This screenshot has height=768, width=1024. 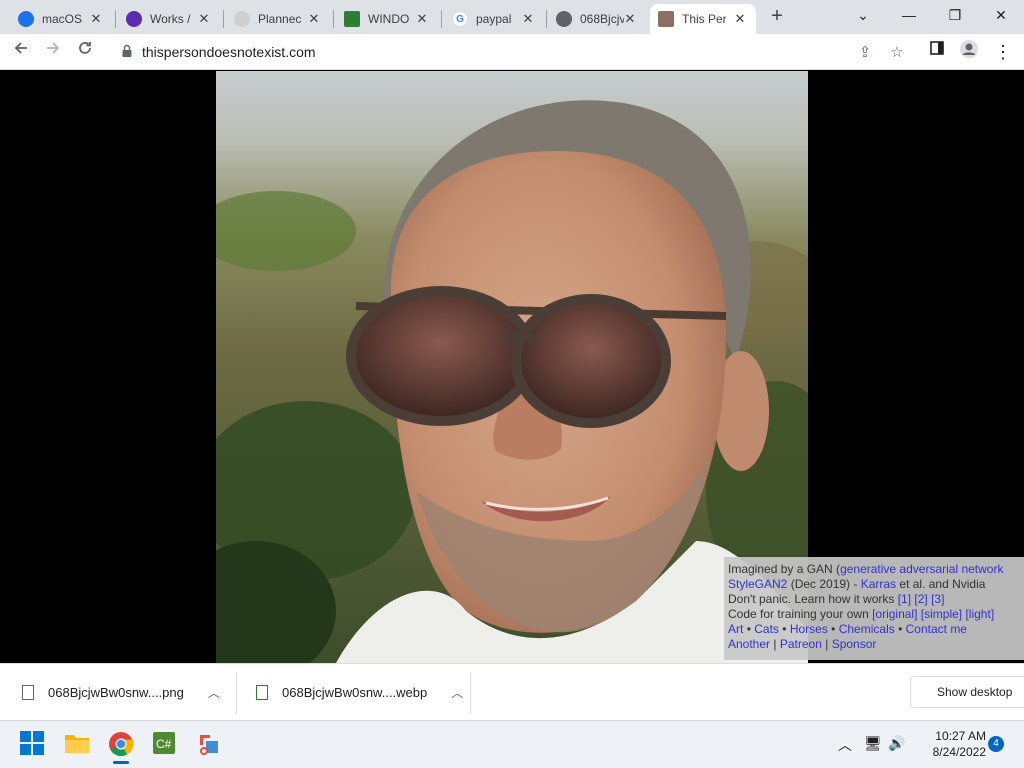 What do you see at coordinates (960, 736) in the screenshot?
I see `clock-time: 10:27 AM` at bounding box center [960, 736].